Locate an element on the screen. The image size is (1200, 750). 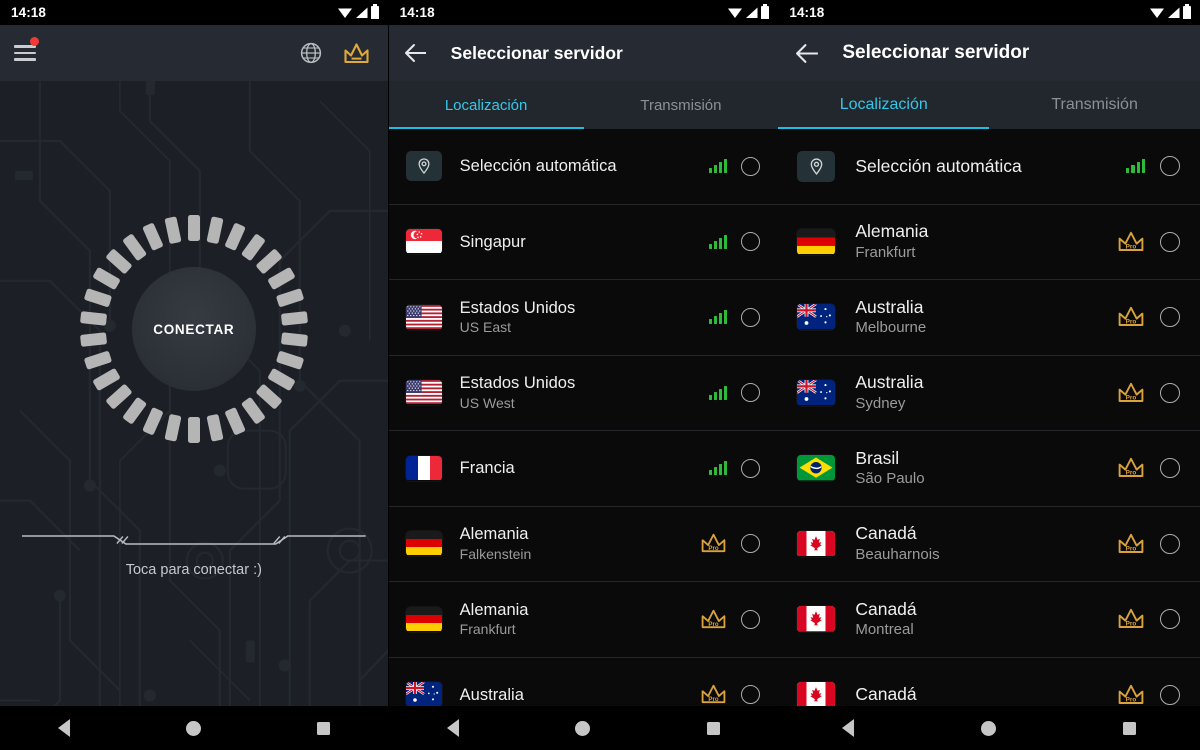
server-list-item: Canadá Montreal Pro is located at coordinates (989, 620).